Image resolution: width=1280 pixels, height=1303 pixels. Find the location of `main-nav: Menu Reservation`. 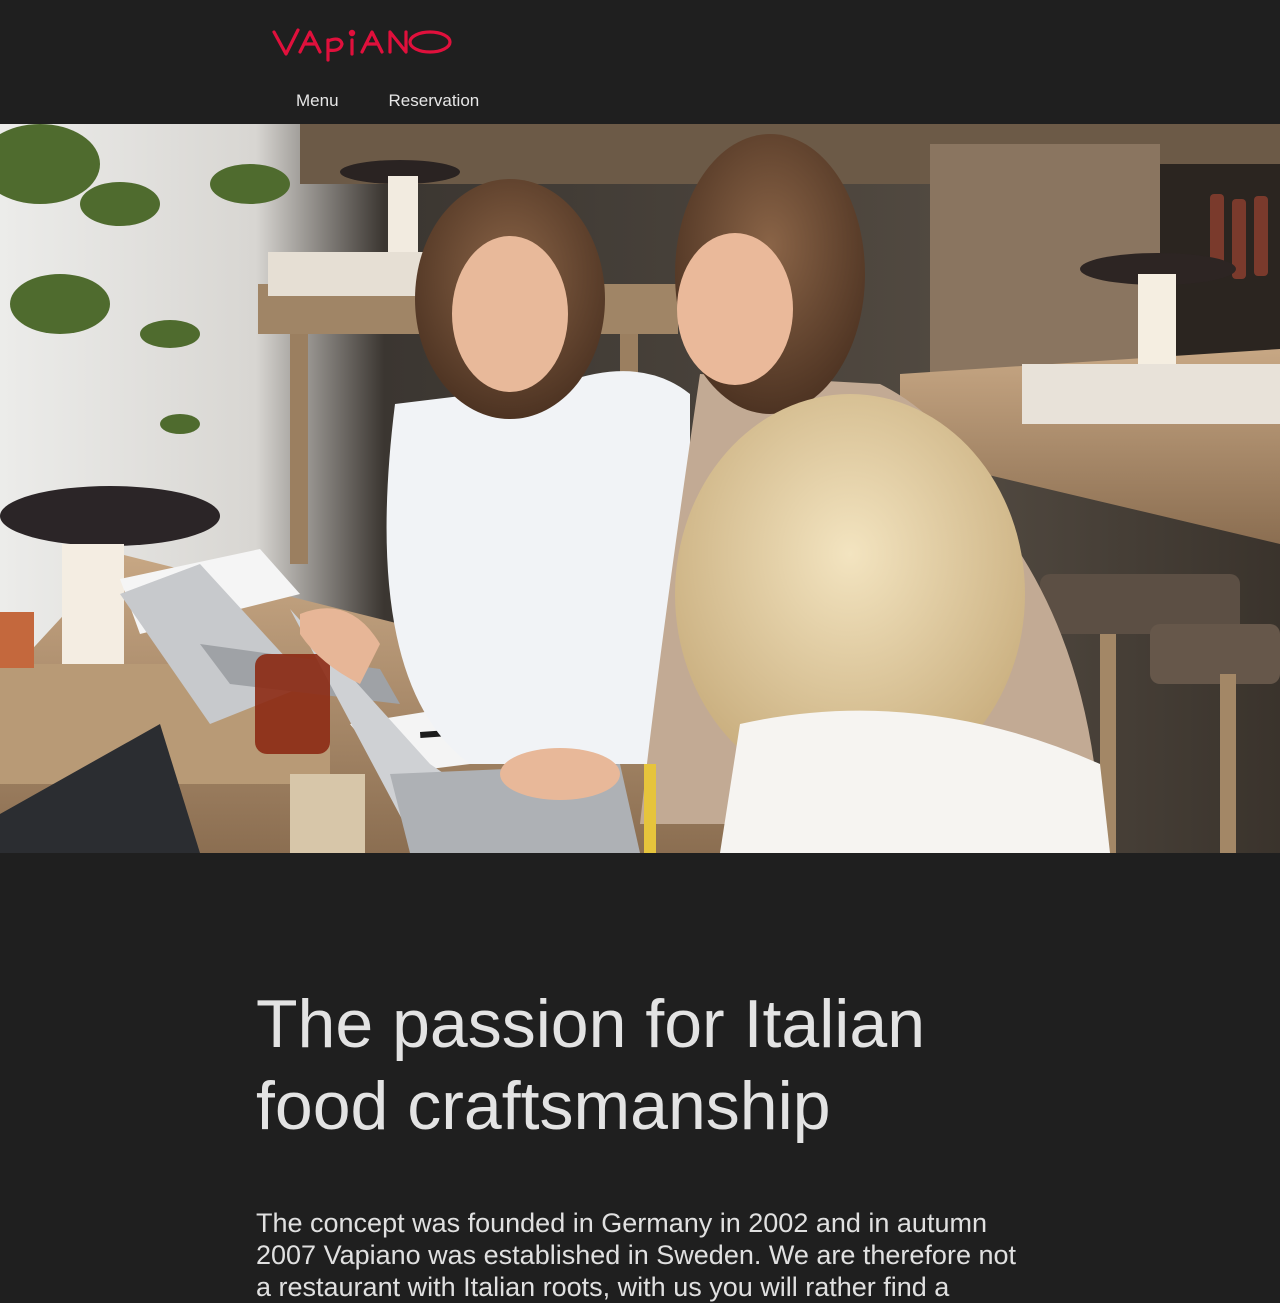

main-nav: Menu Reservation is located at coordinates (412, 101).